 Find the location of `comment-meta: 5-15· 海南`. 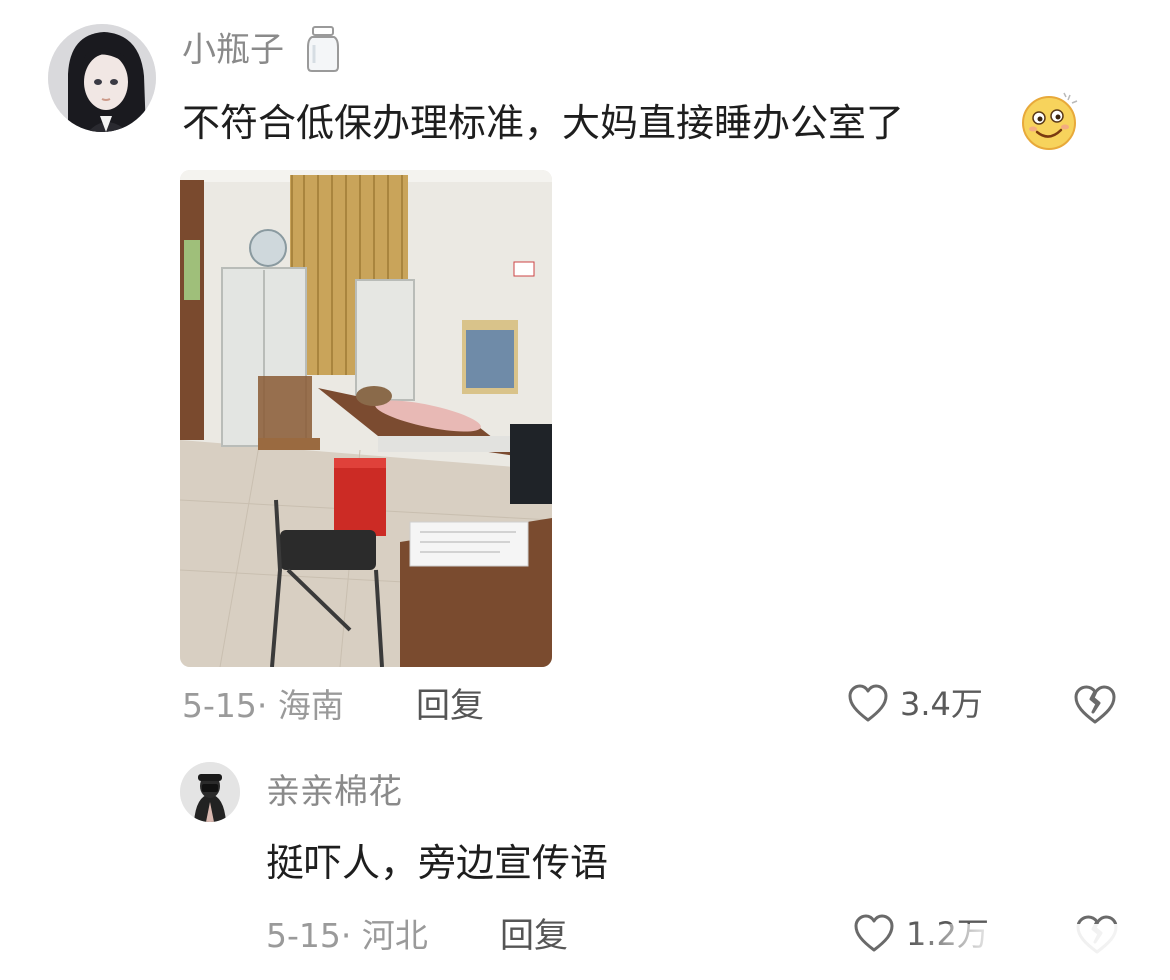

comment-meta: 5-15· 海南 is located at coordinates (263, 706).